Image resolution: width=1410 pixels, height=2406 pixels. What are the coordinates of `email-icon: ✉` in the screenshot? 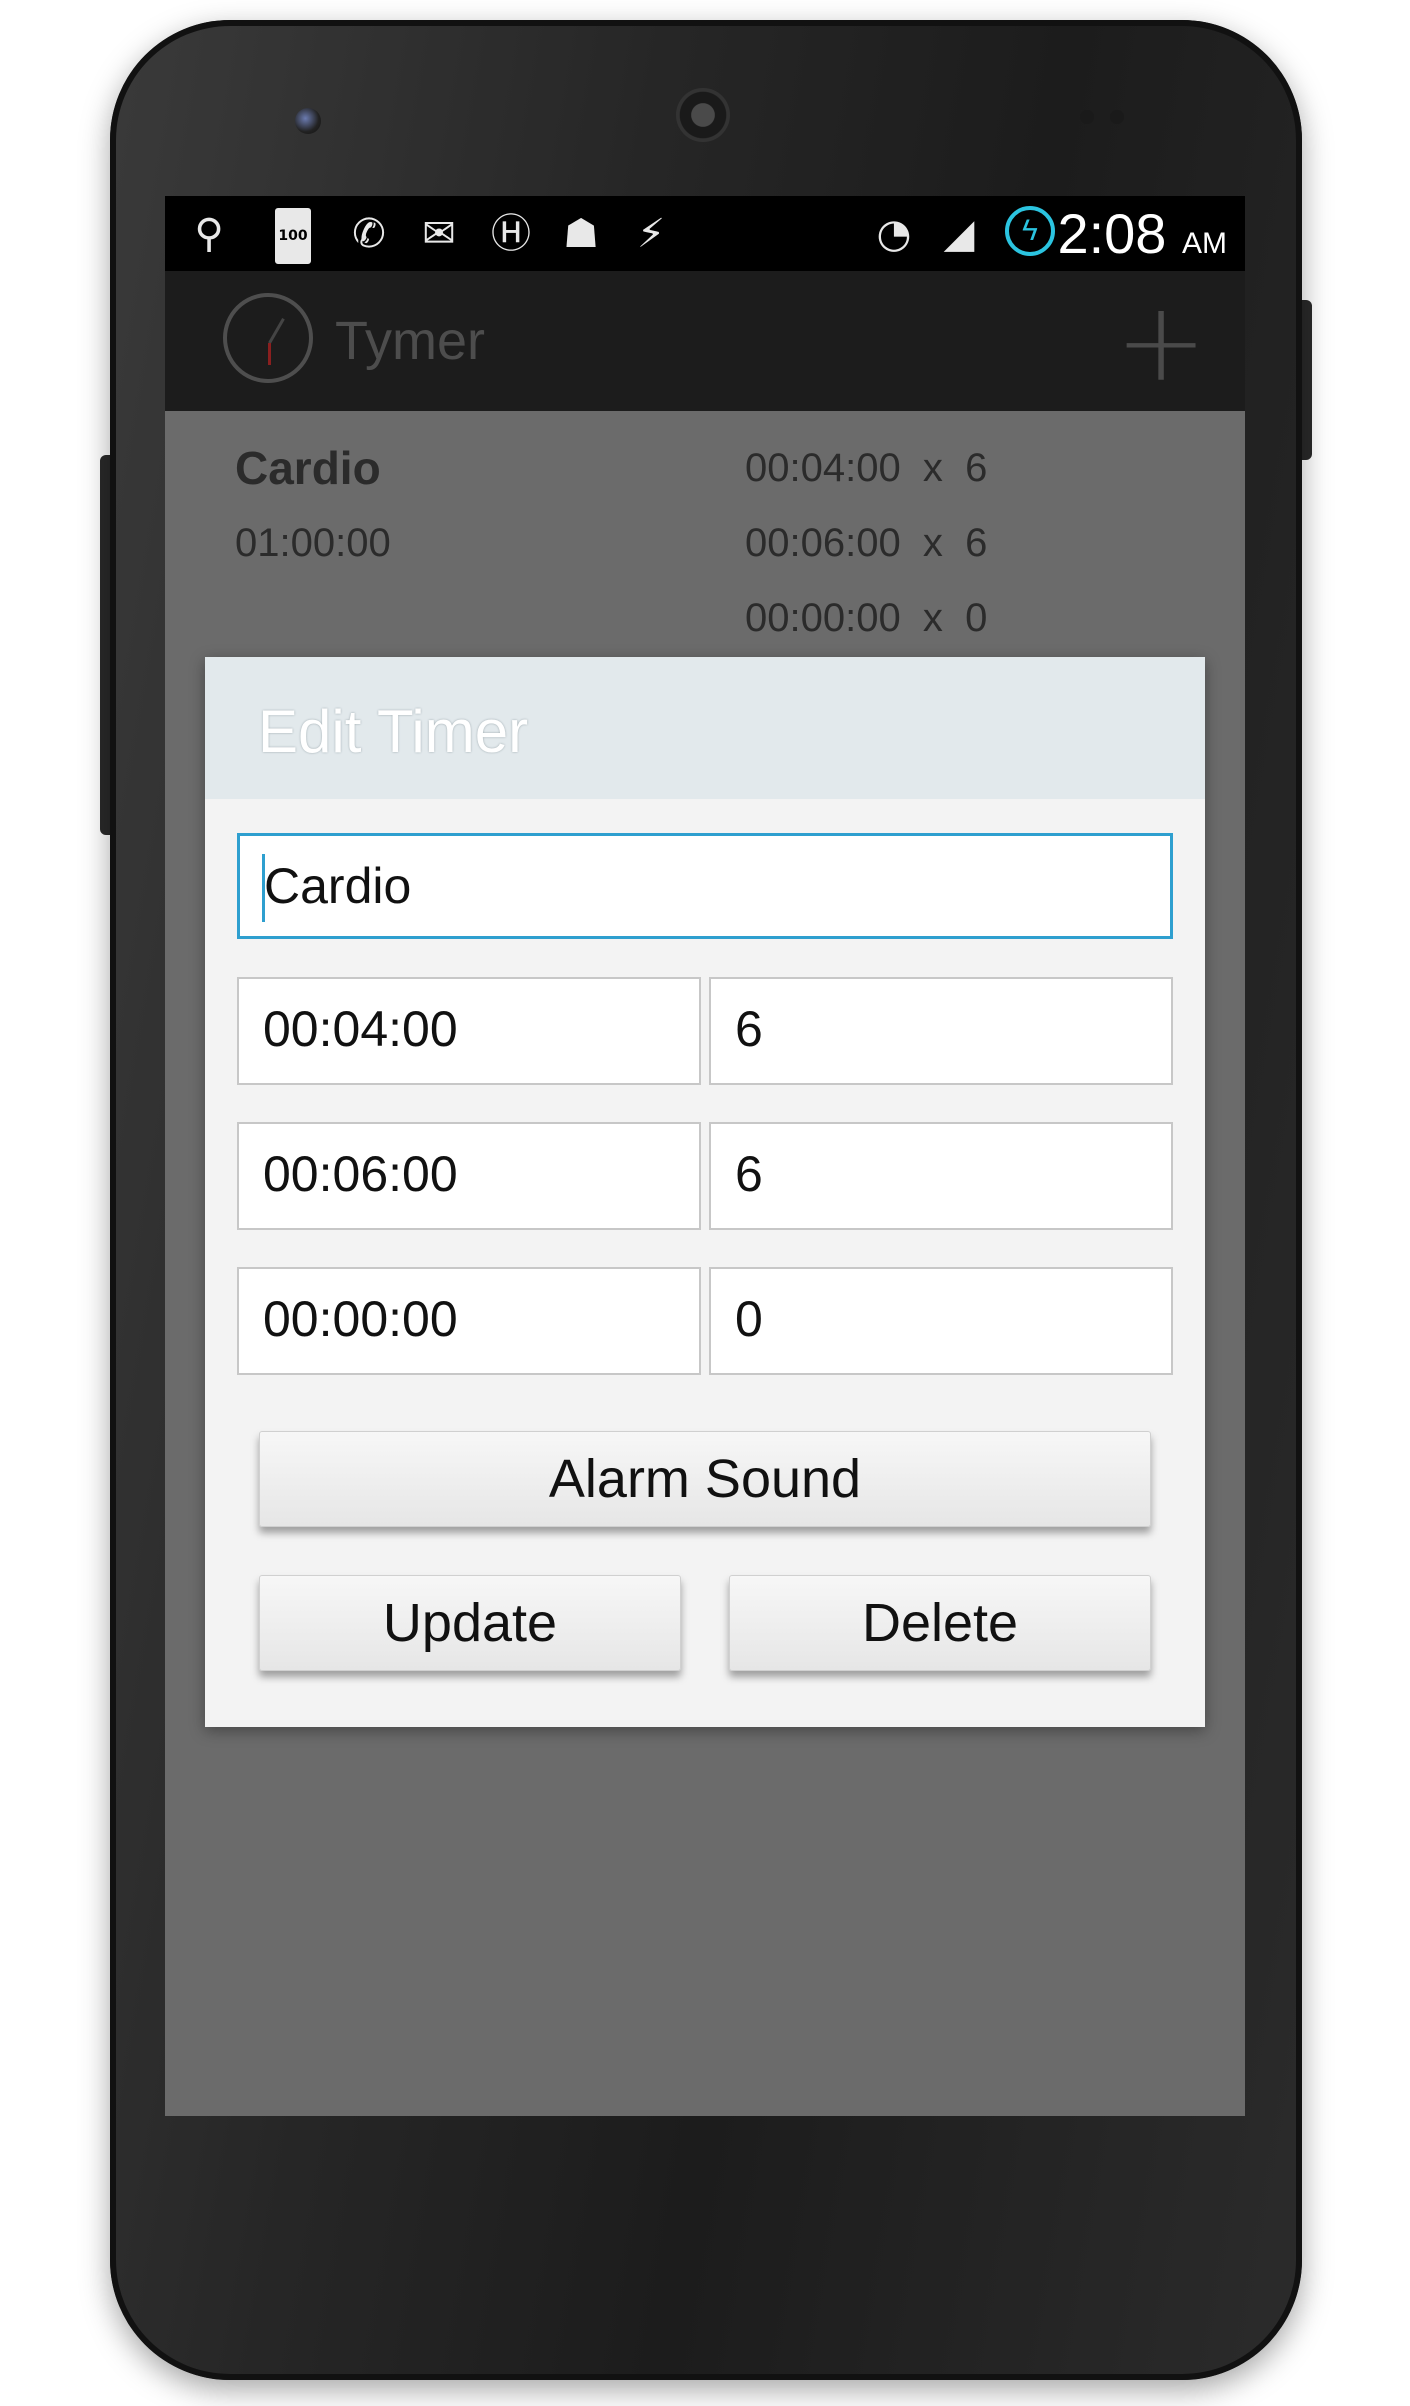 It's located at (439, 234).